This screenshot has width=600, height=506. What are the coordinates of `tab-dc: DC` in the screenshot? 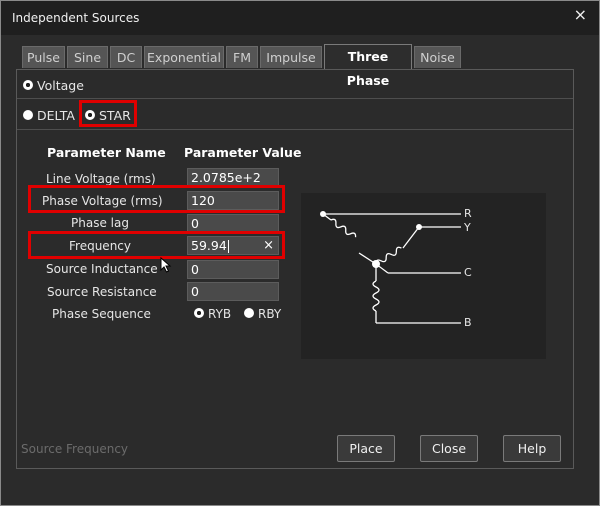 It's located at (126, 57).